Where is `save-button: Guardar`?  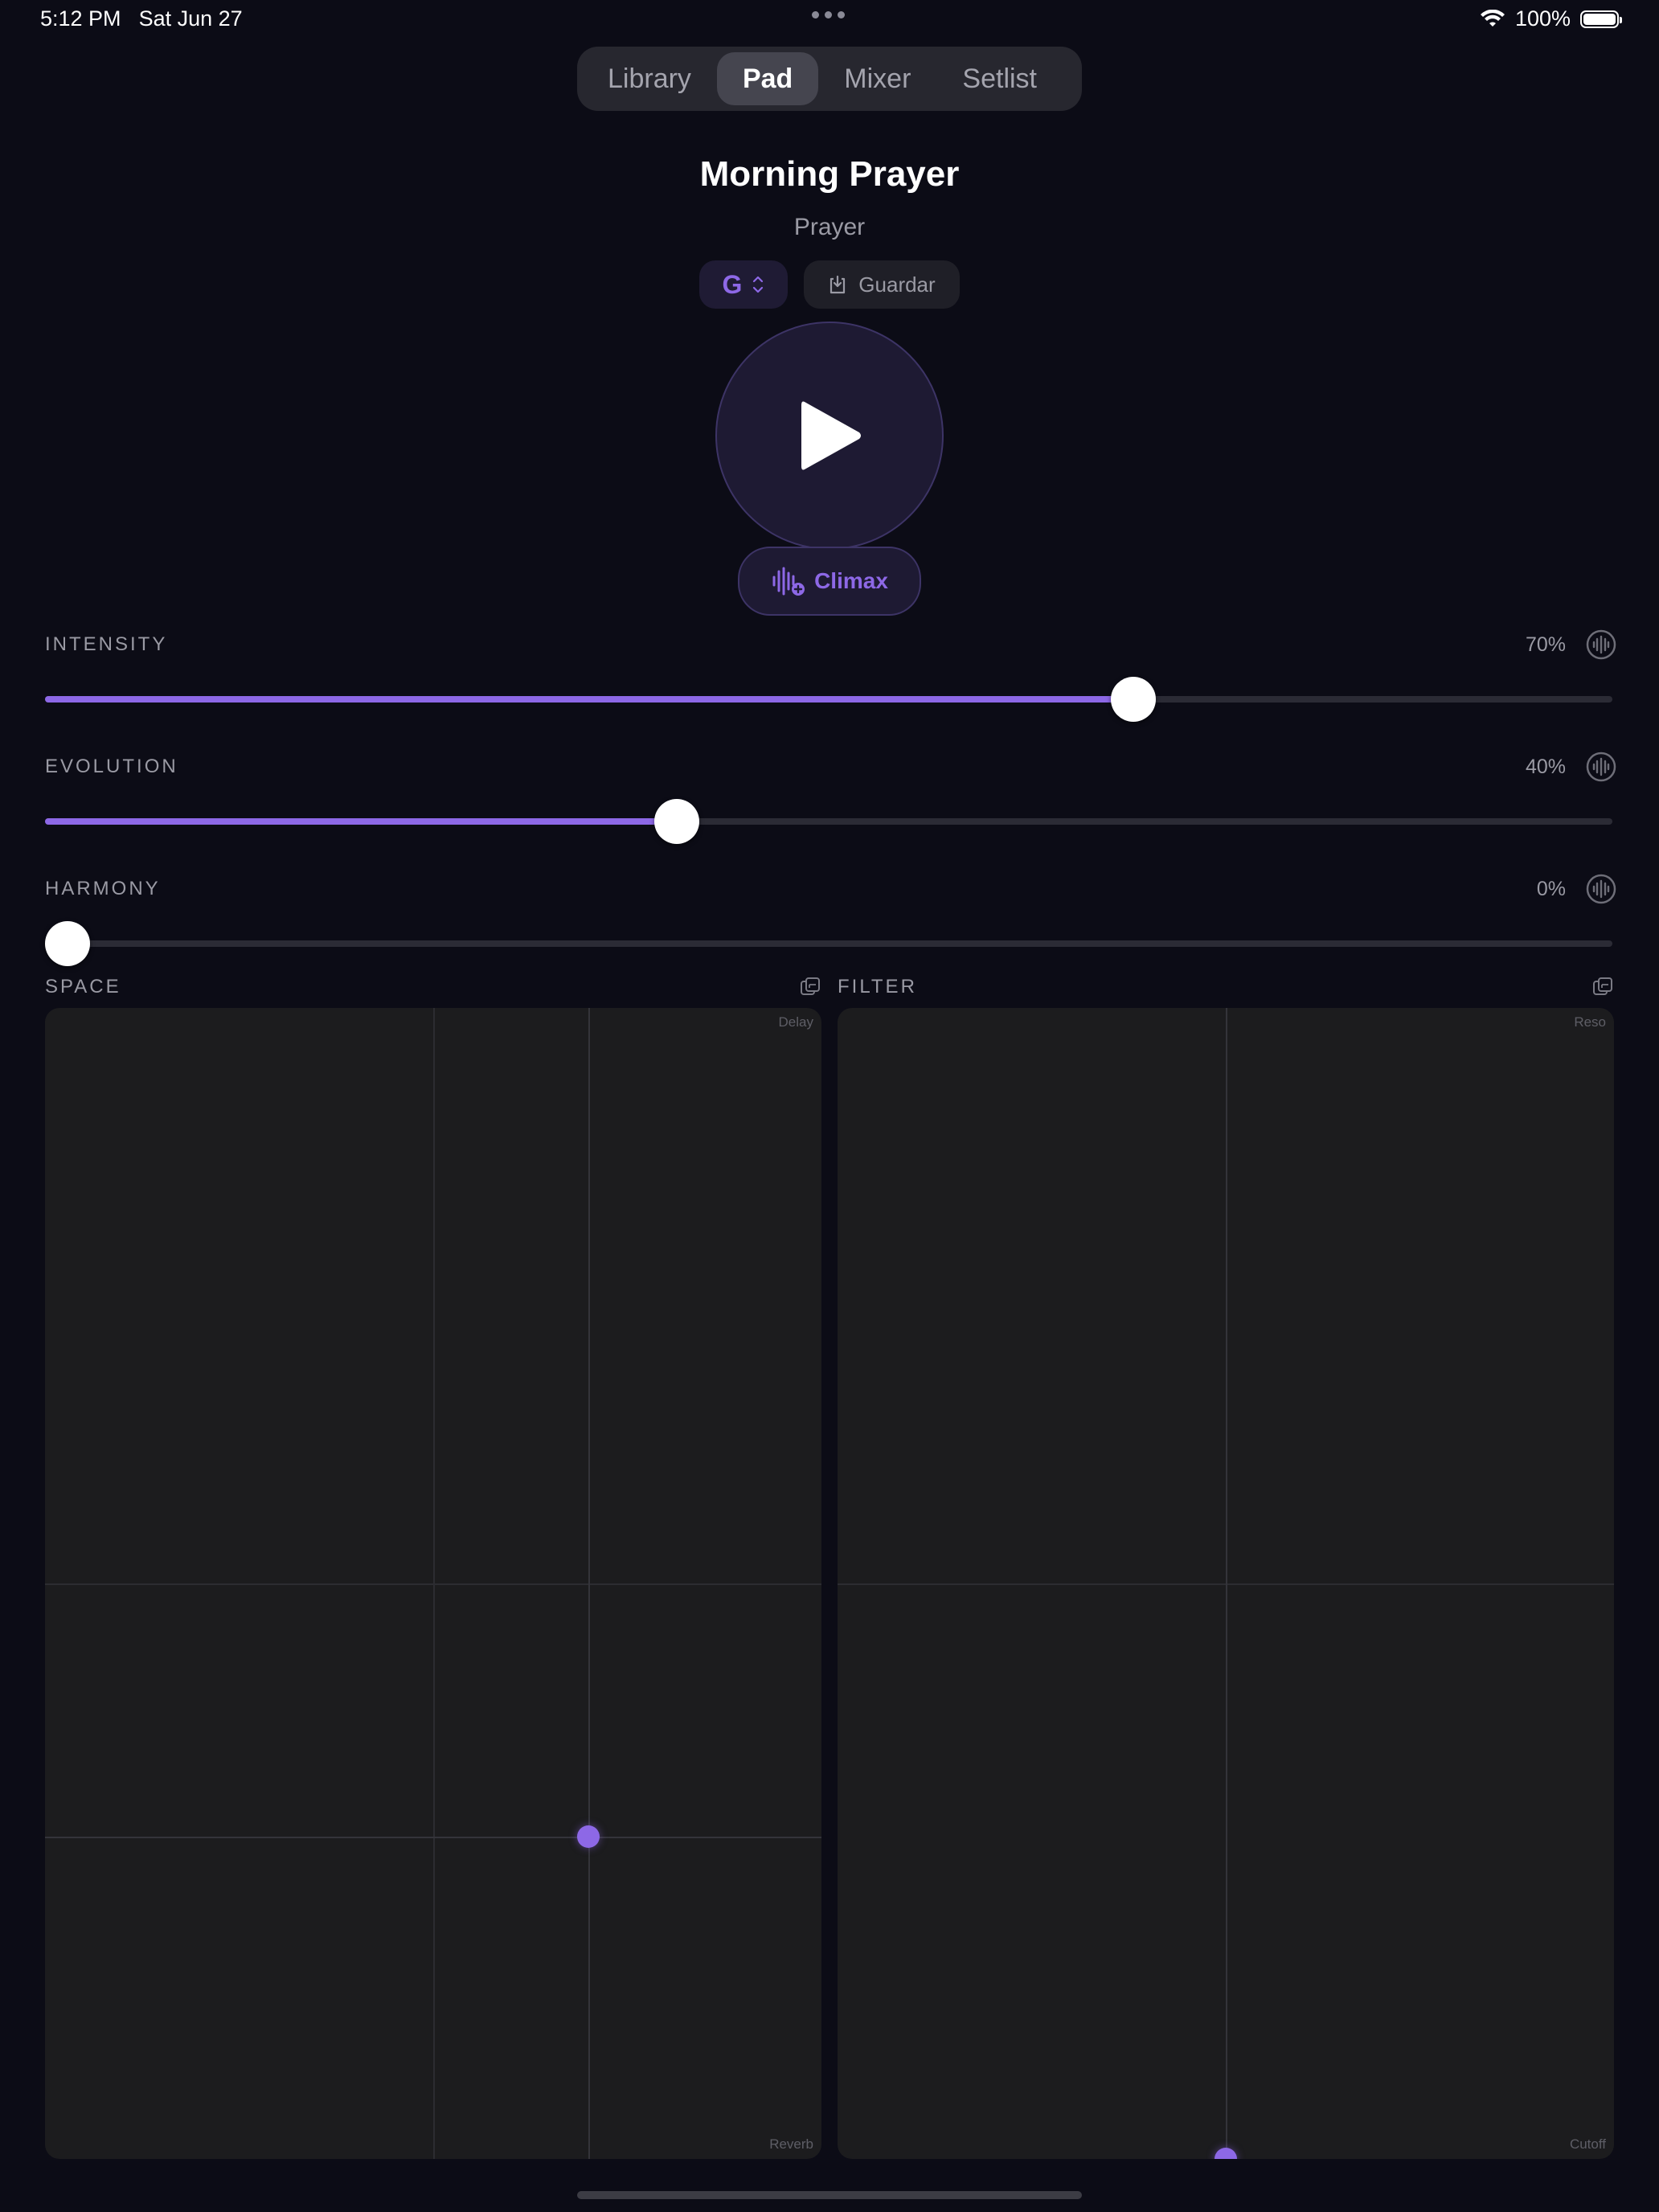 save-button: Guardar is located at coordinates (882, 284).